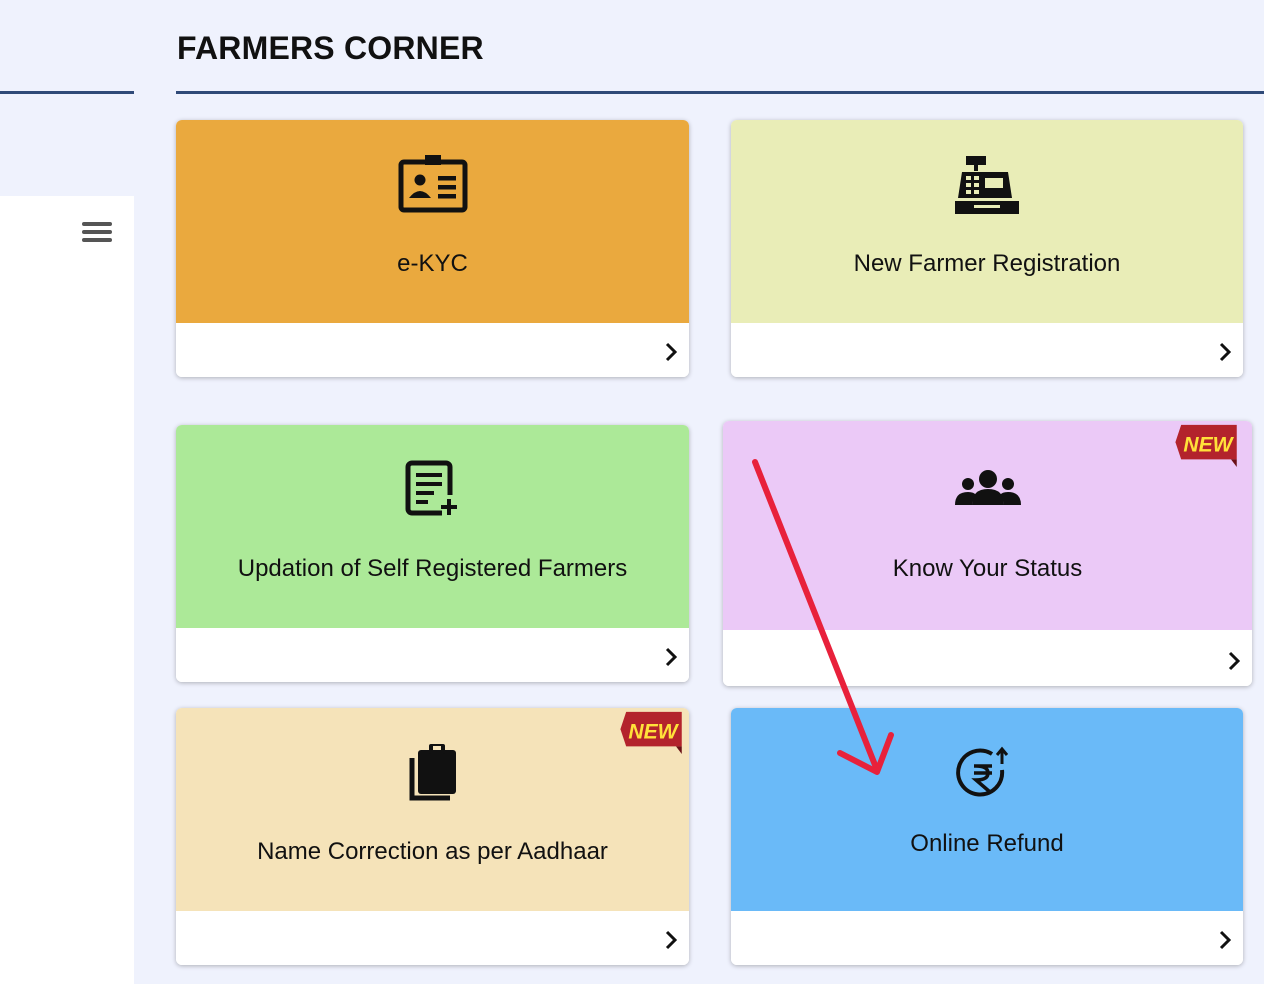  Describe the element at coordinates (432, 221) in the screenshot. I see `card-header: e-KYC` at that location.